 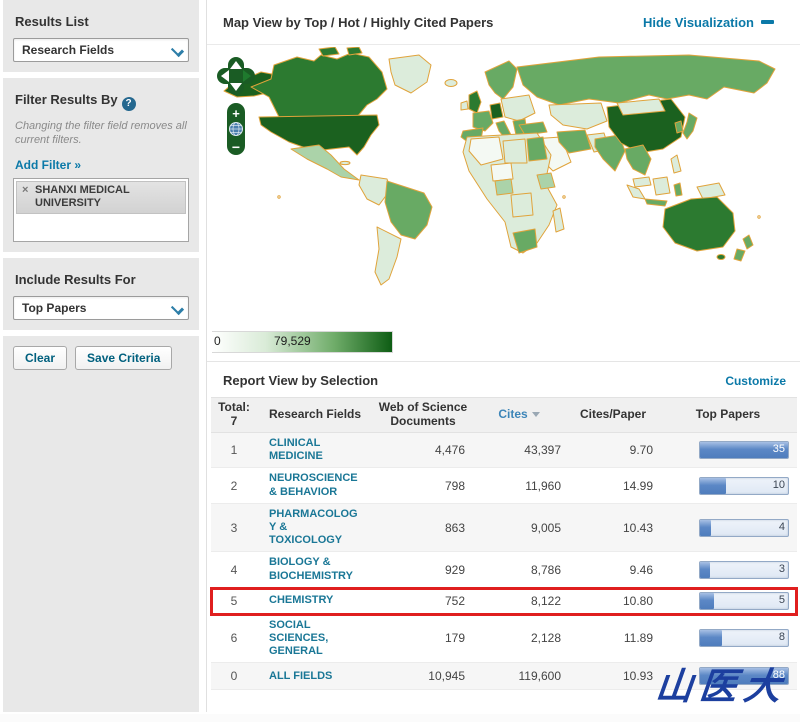 I want to click on top-papers-bar-fill, so click(x=713, y=485).